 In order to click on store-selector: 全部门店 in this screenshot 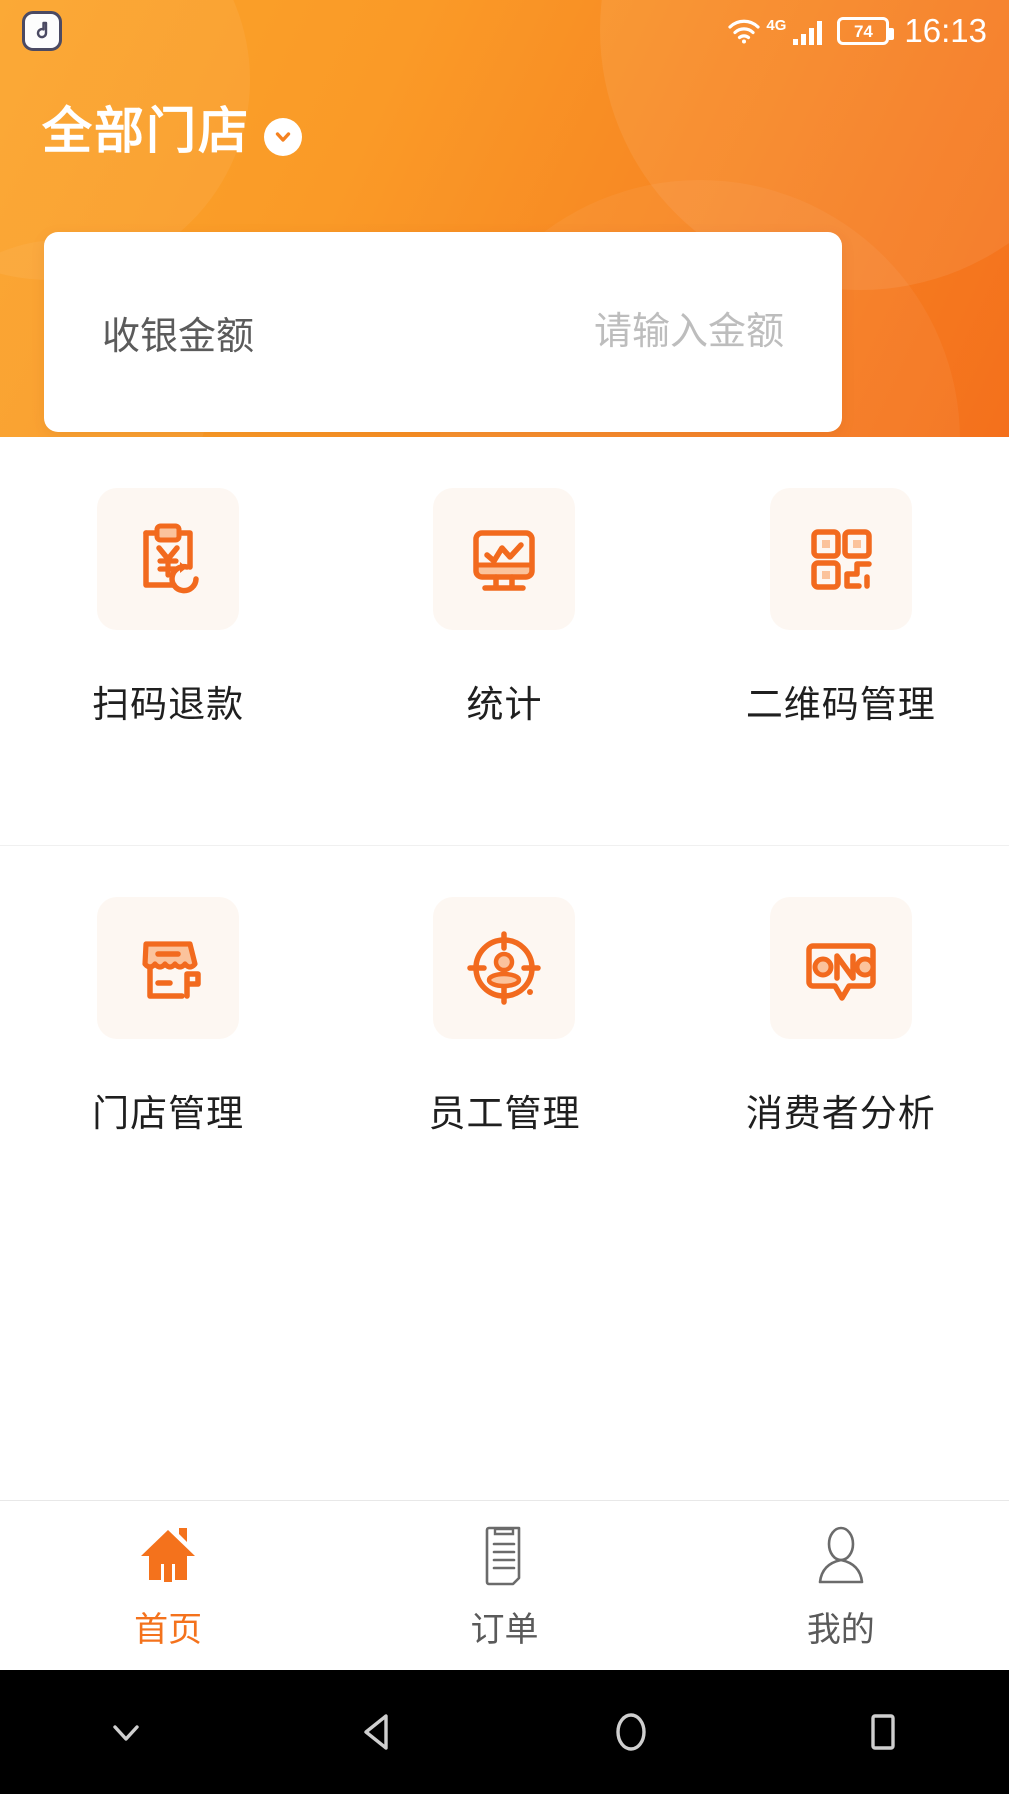, I will do `click(172, 131)`.